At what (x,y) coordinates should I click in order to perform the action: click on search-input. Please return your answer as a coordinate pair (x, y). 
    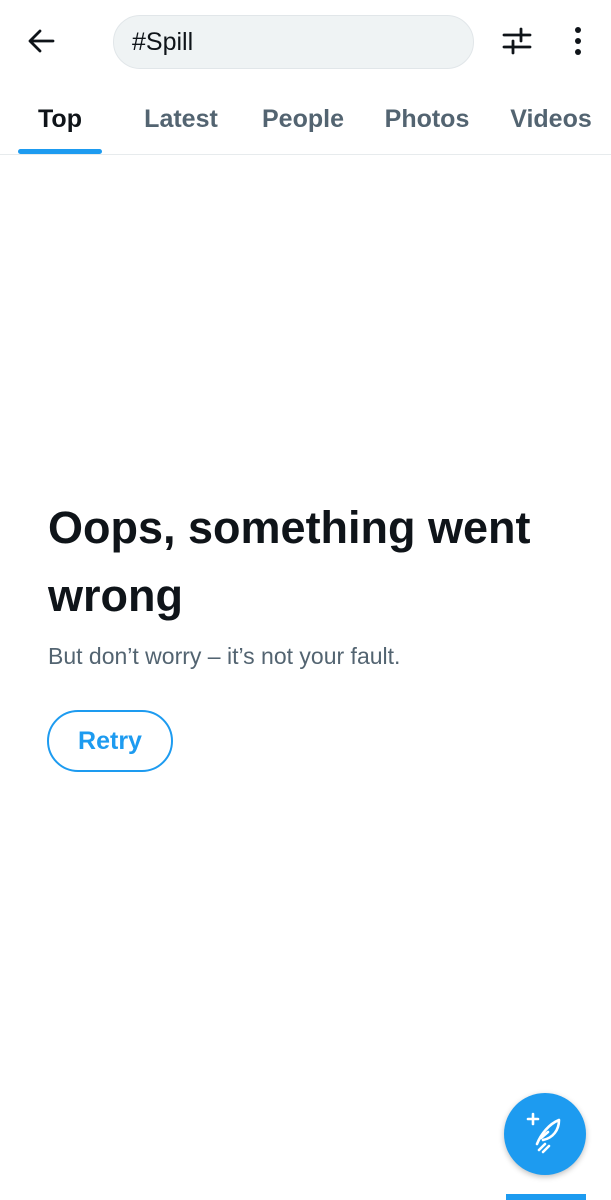
    Looking at the image, I should click on (293, 42).